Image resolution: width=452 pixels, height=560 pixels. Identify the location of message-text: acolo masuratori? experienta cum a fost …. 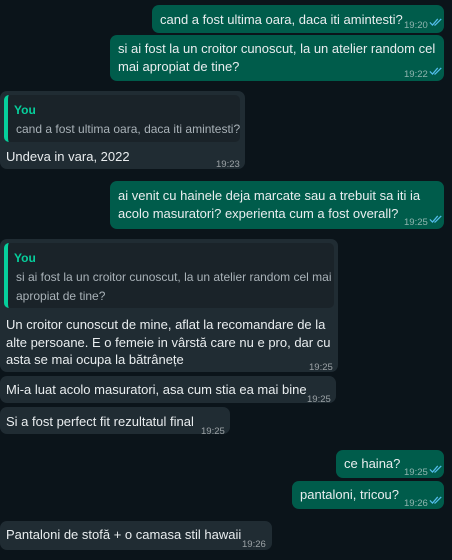
(258, 213).